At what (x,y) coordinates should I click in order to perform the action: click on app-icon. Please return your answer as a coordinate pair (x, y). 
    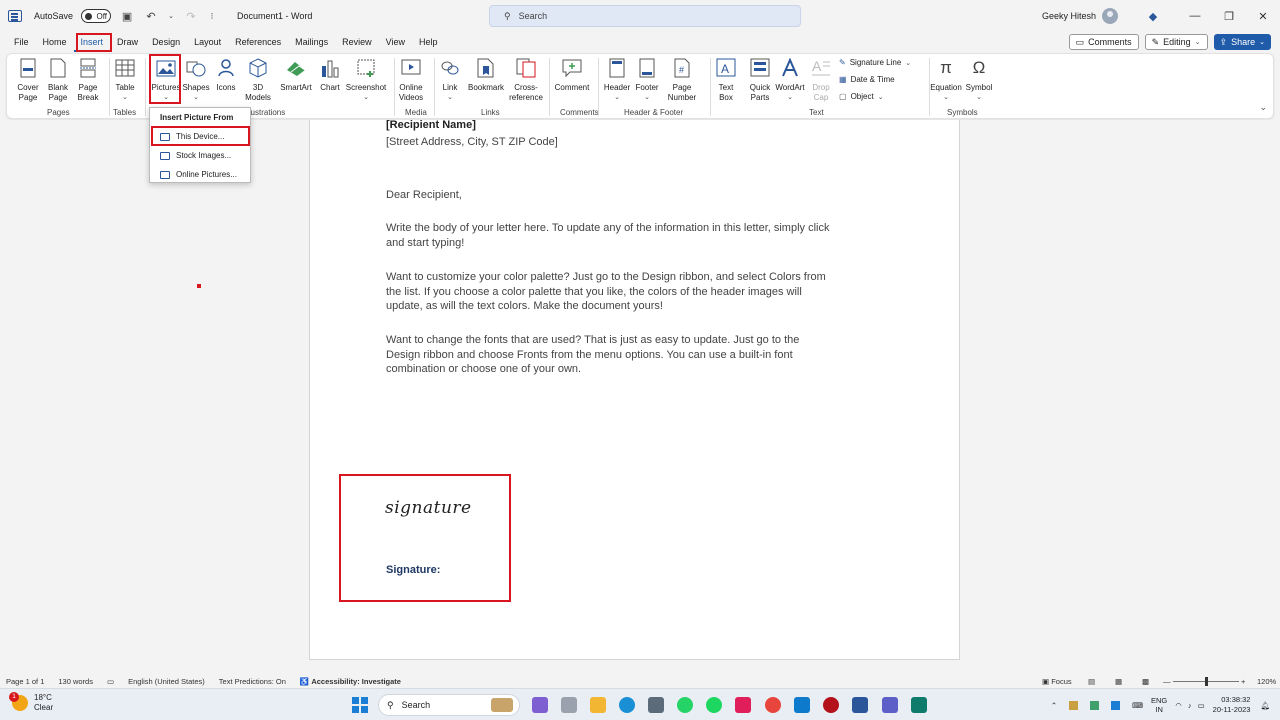
    Looking at the image, I should click on (656, 705).